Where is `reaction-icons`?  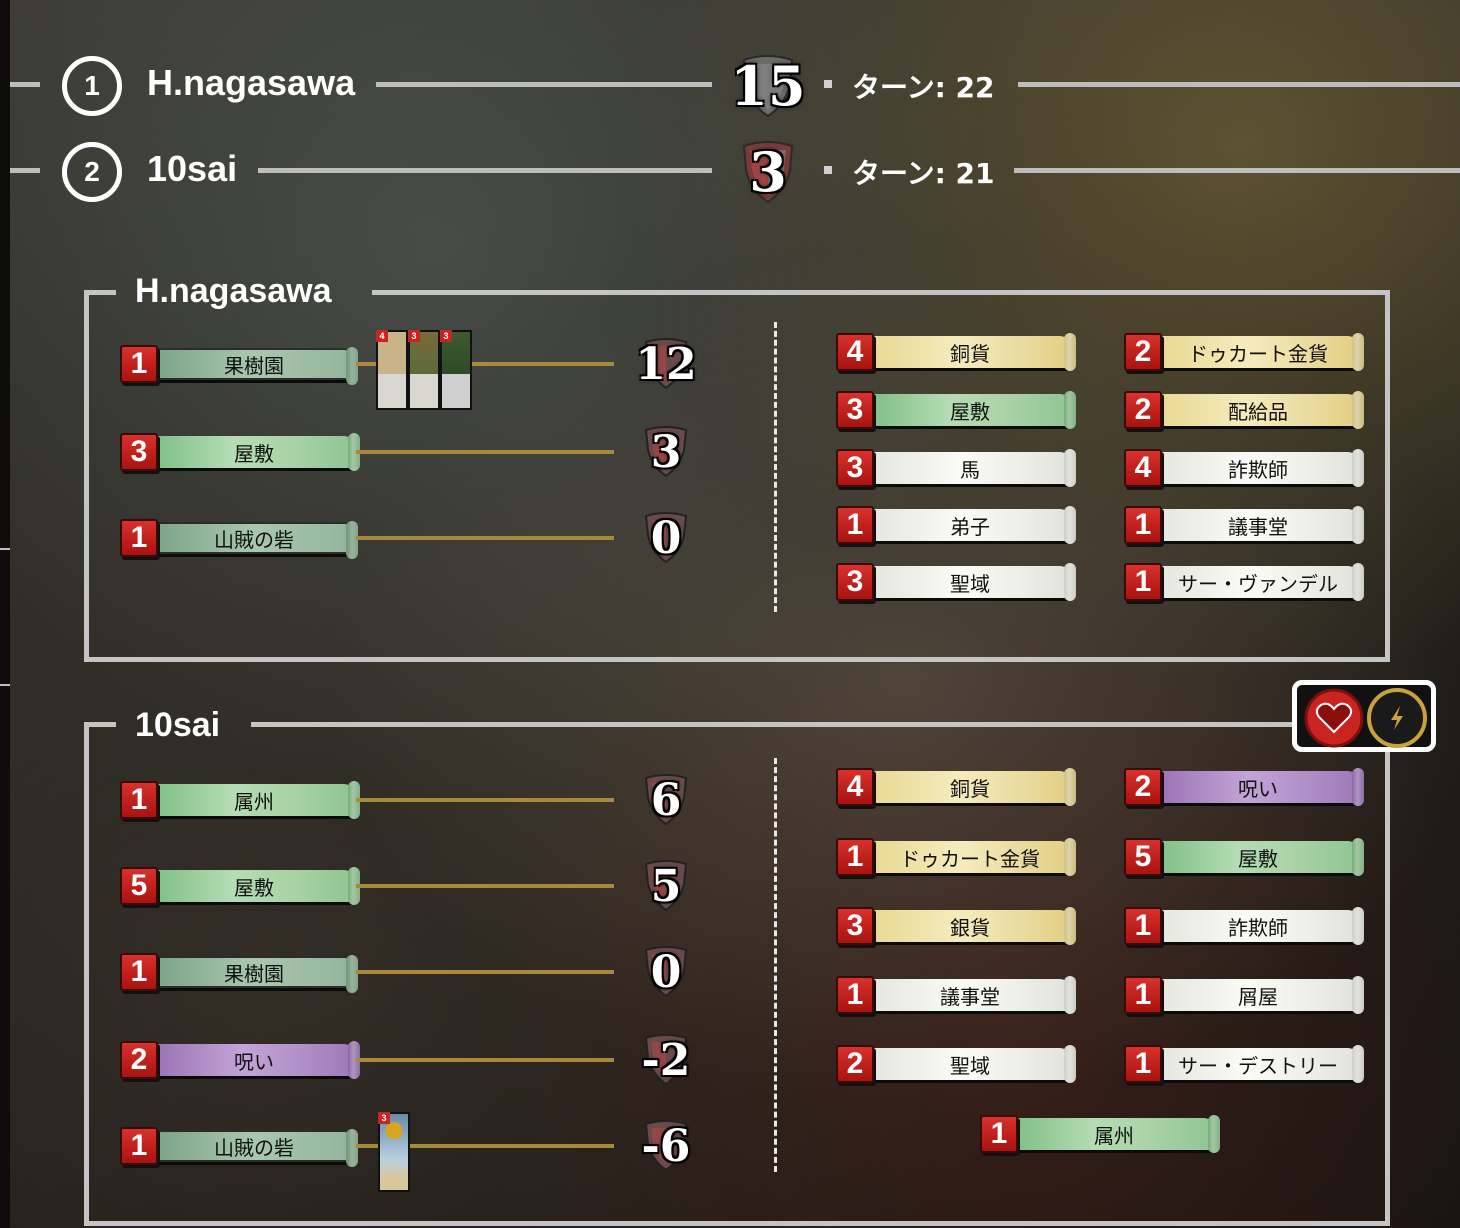 reaction-icons is located at coordinates (1364, 716).